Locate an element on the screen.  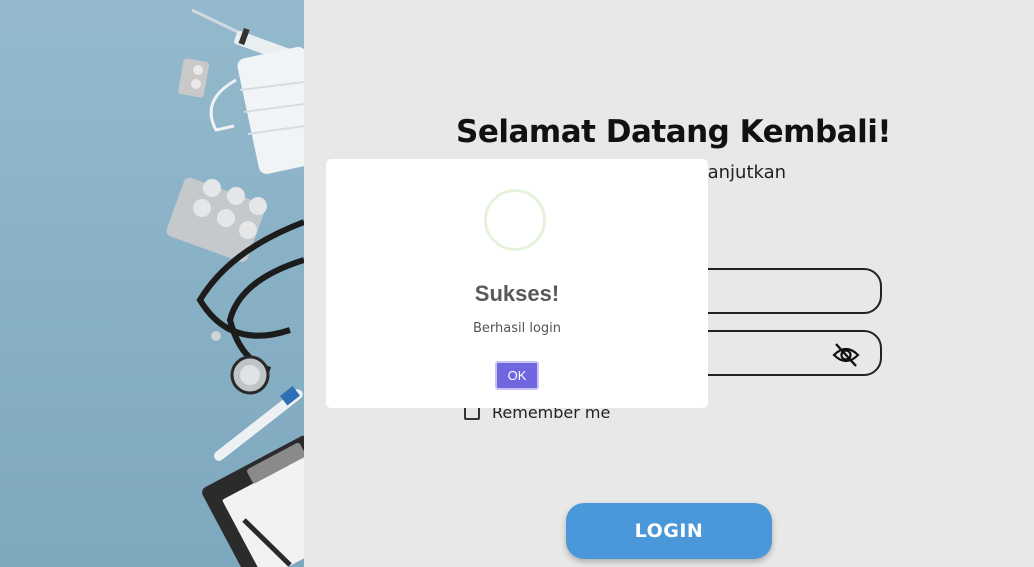
eye-slash-icon is located at coordinates (846, 355).